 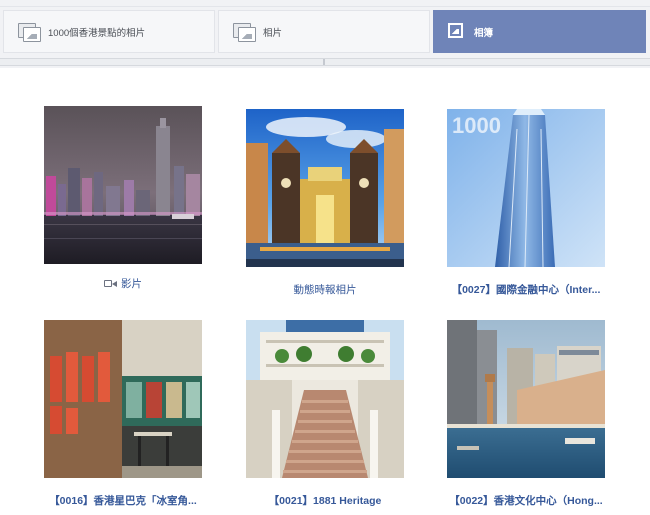 I want to click on album-title: 影片, so click(x=131, y=284).